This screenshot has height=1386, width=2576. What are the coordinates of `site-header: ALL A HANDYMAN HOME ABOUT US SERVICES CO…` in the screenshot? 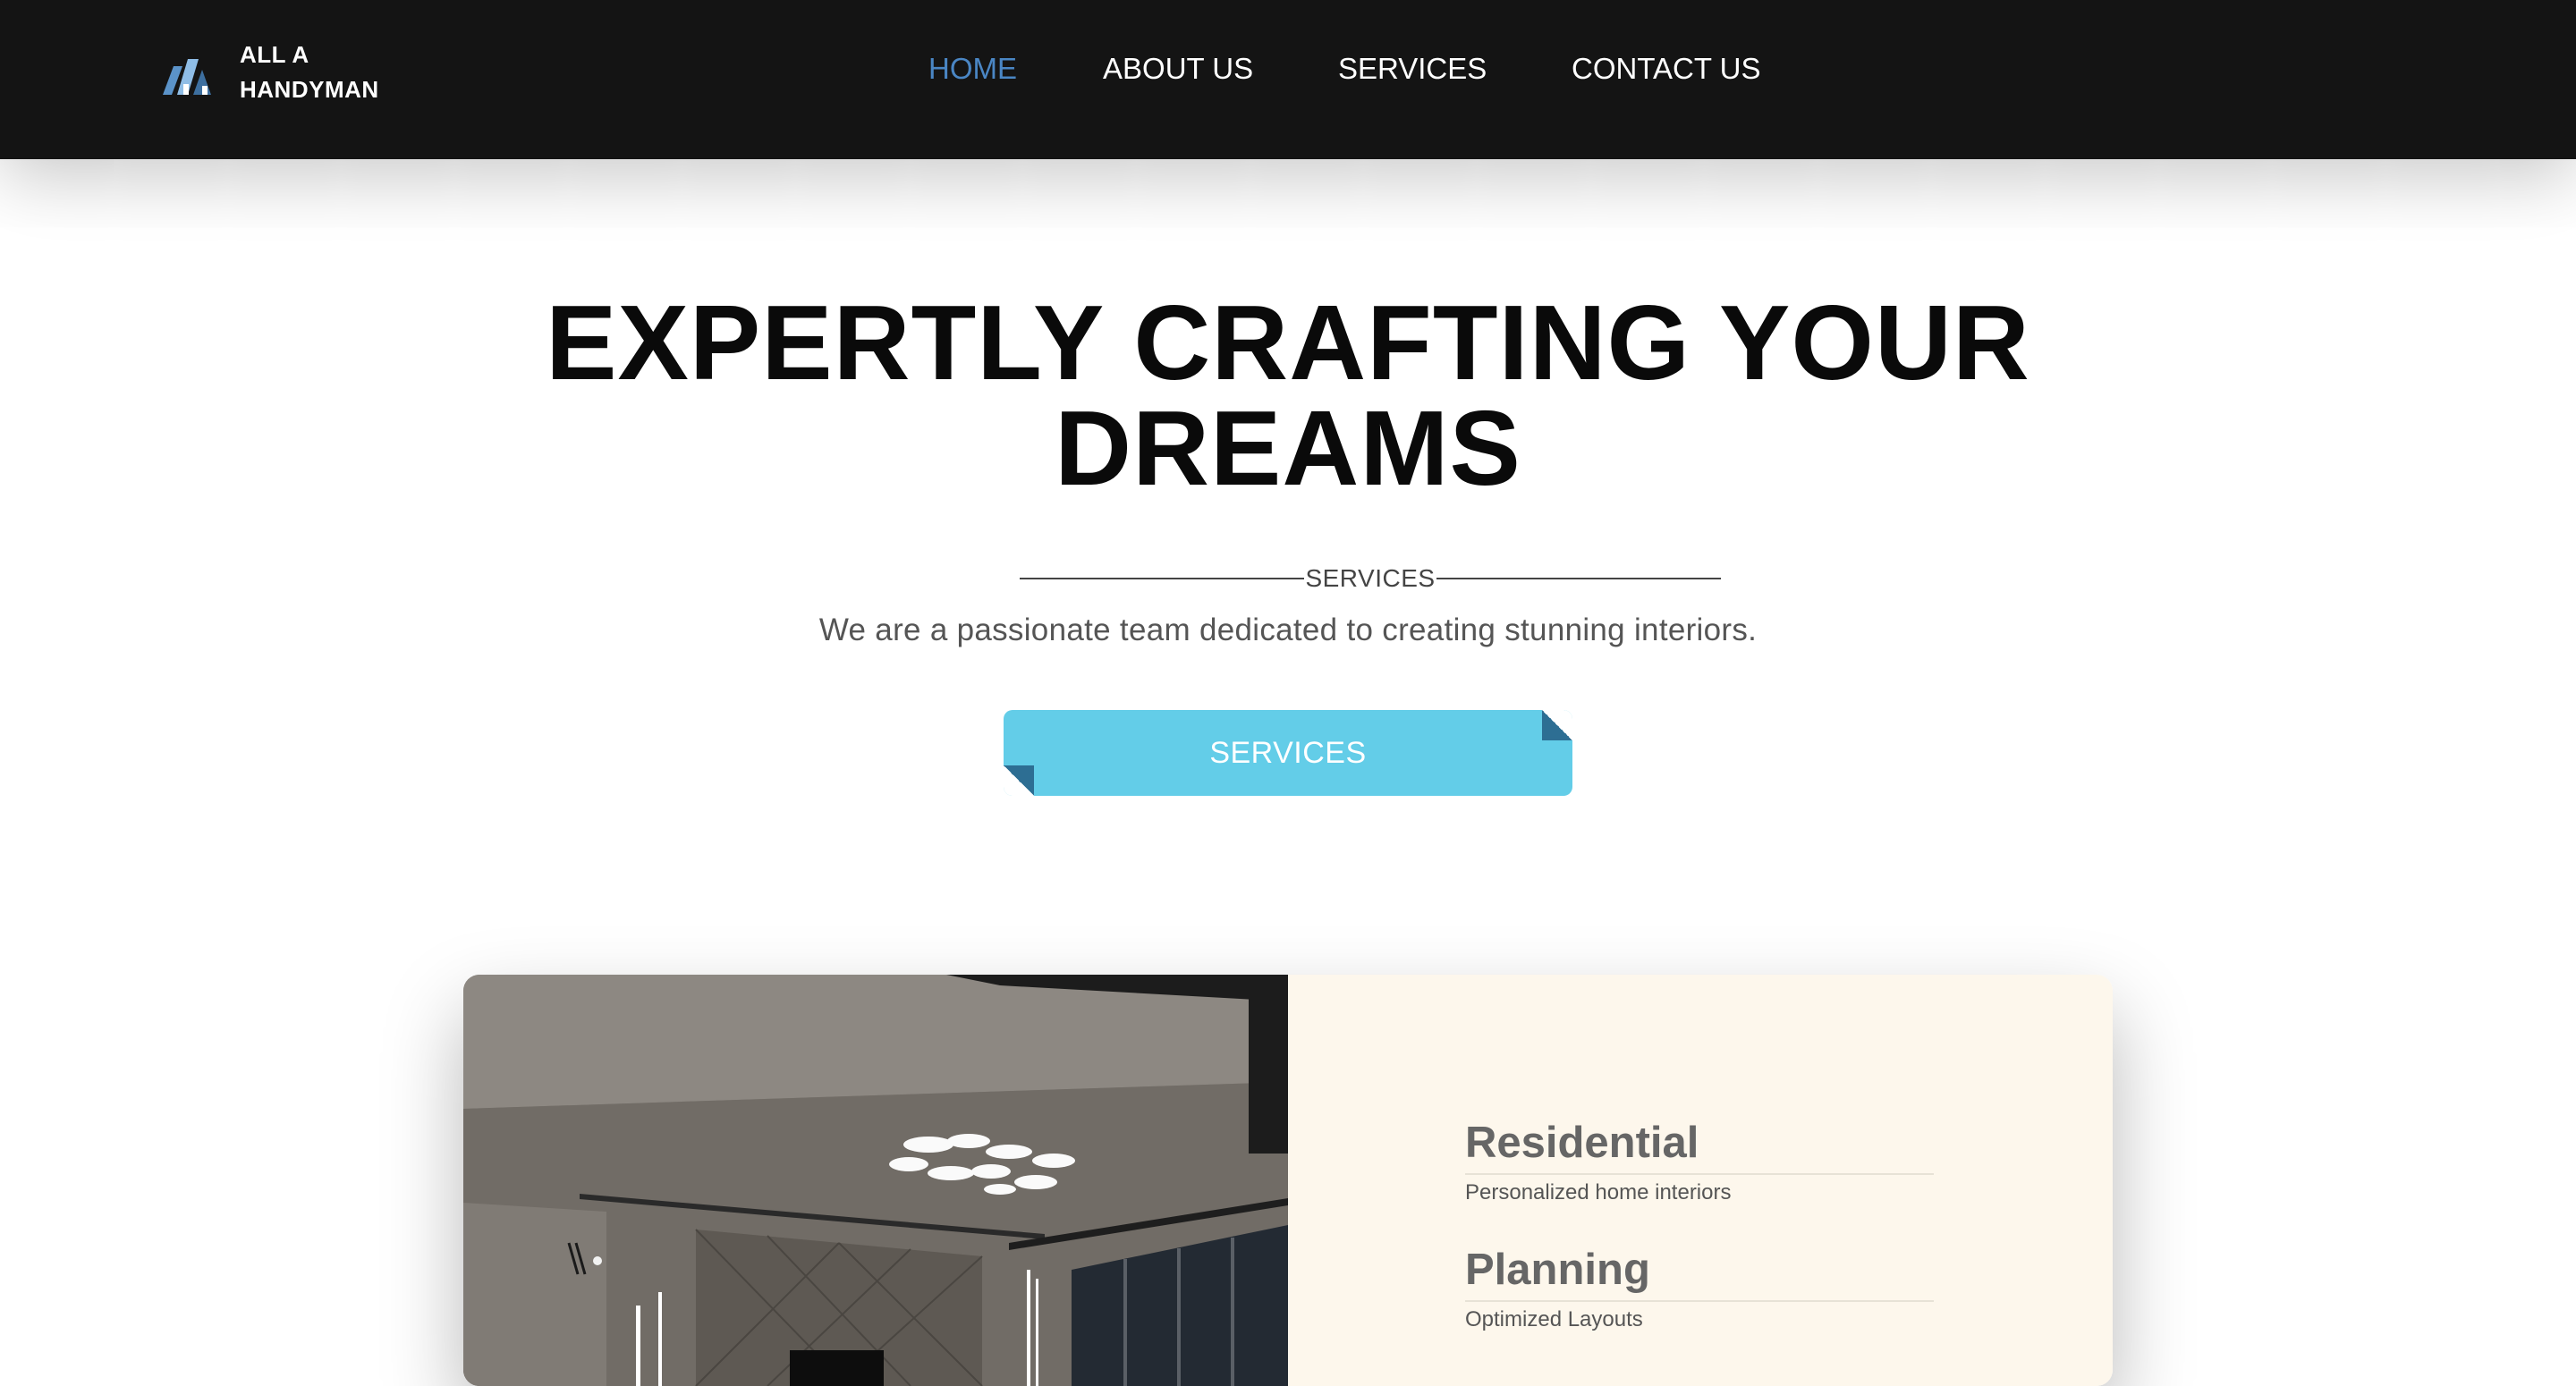 It's located at (1288, 79).